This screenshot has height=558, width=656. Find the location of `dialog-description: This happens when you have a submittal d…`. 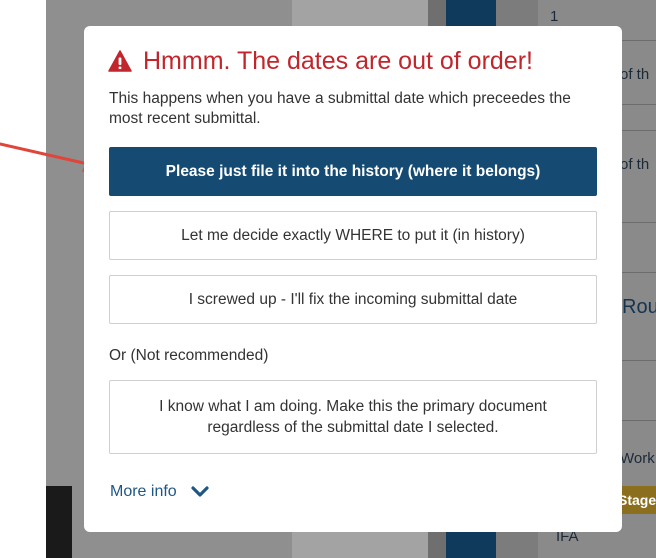

dialog-description: This happens when you have a submittal d… is located at coordinates (340, 108).